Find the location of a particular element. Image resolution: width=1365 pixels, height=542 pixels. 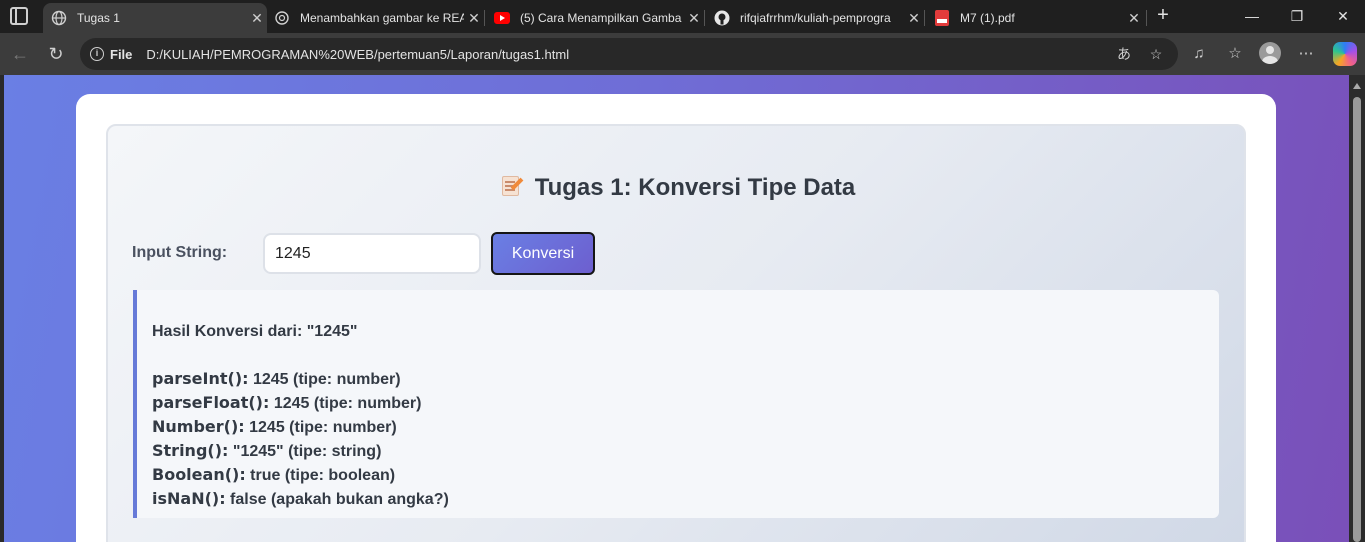

page-title: Tugas 1: Konversi Tipe Data is located at coordinates (678, 188).